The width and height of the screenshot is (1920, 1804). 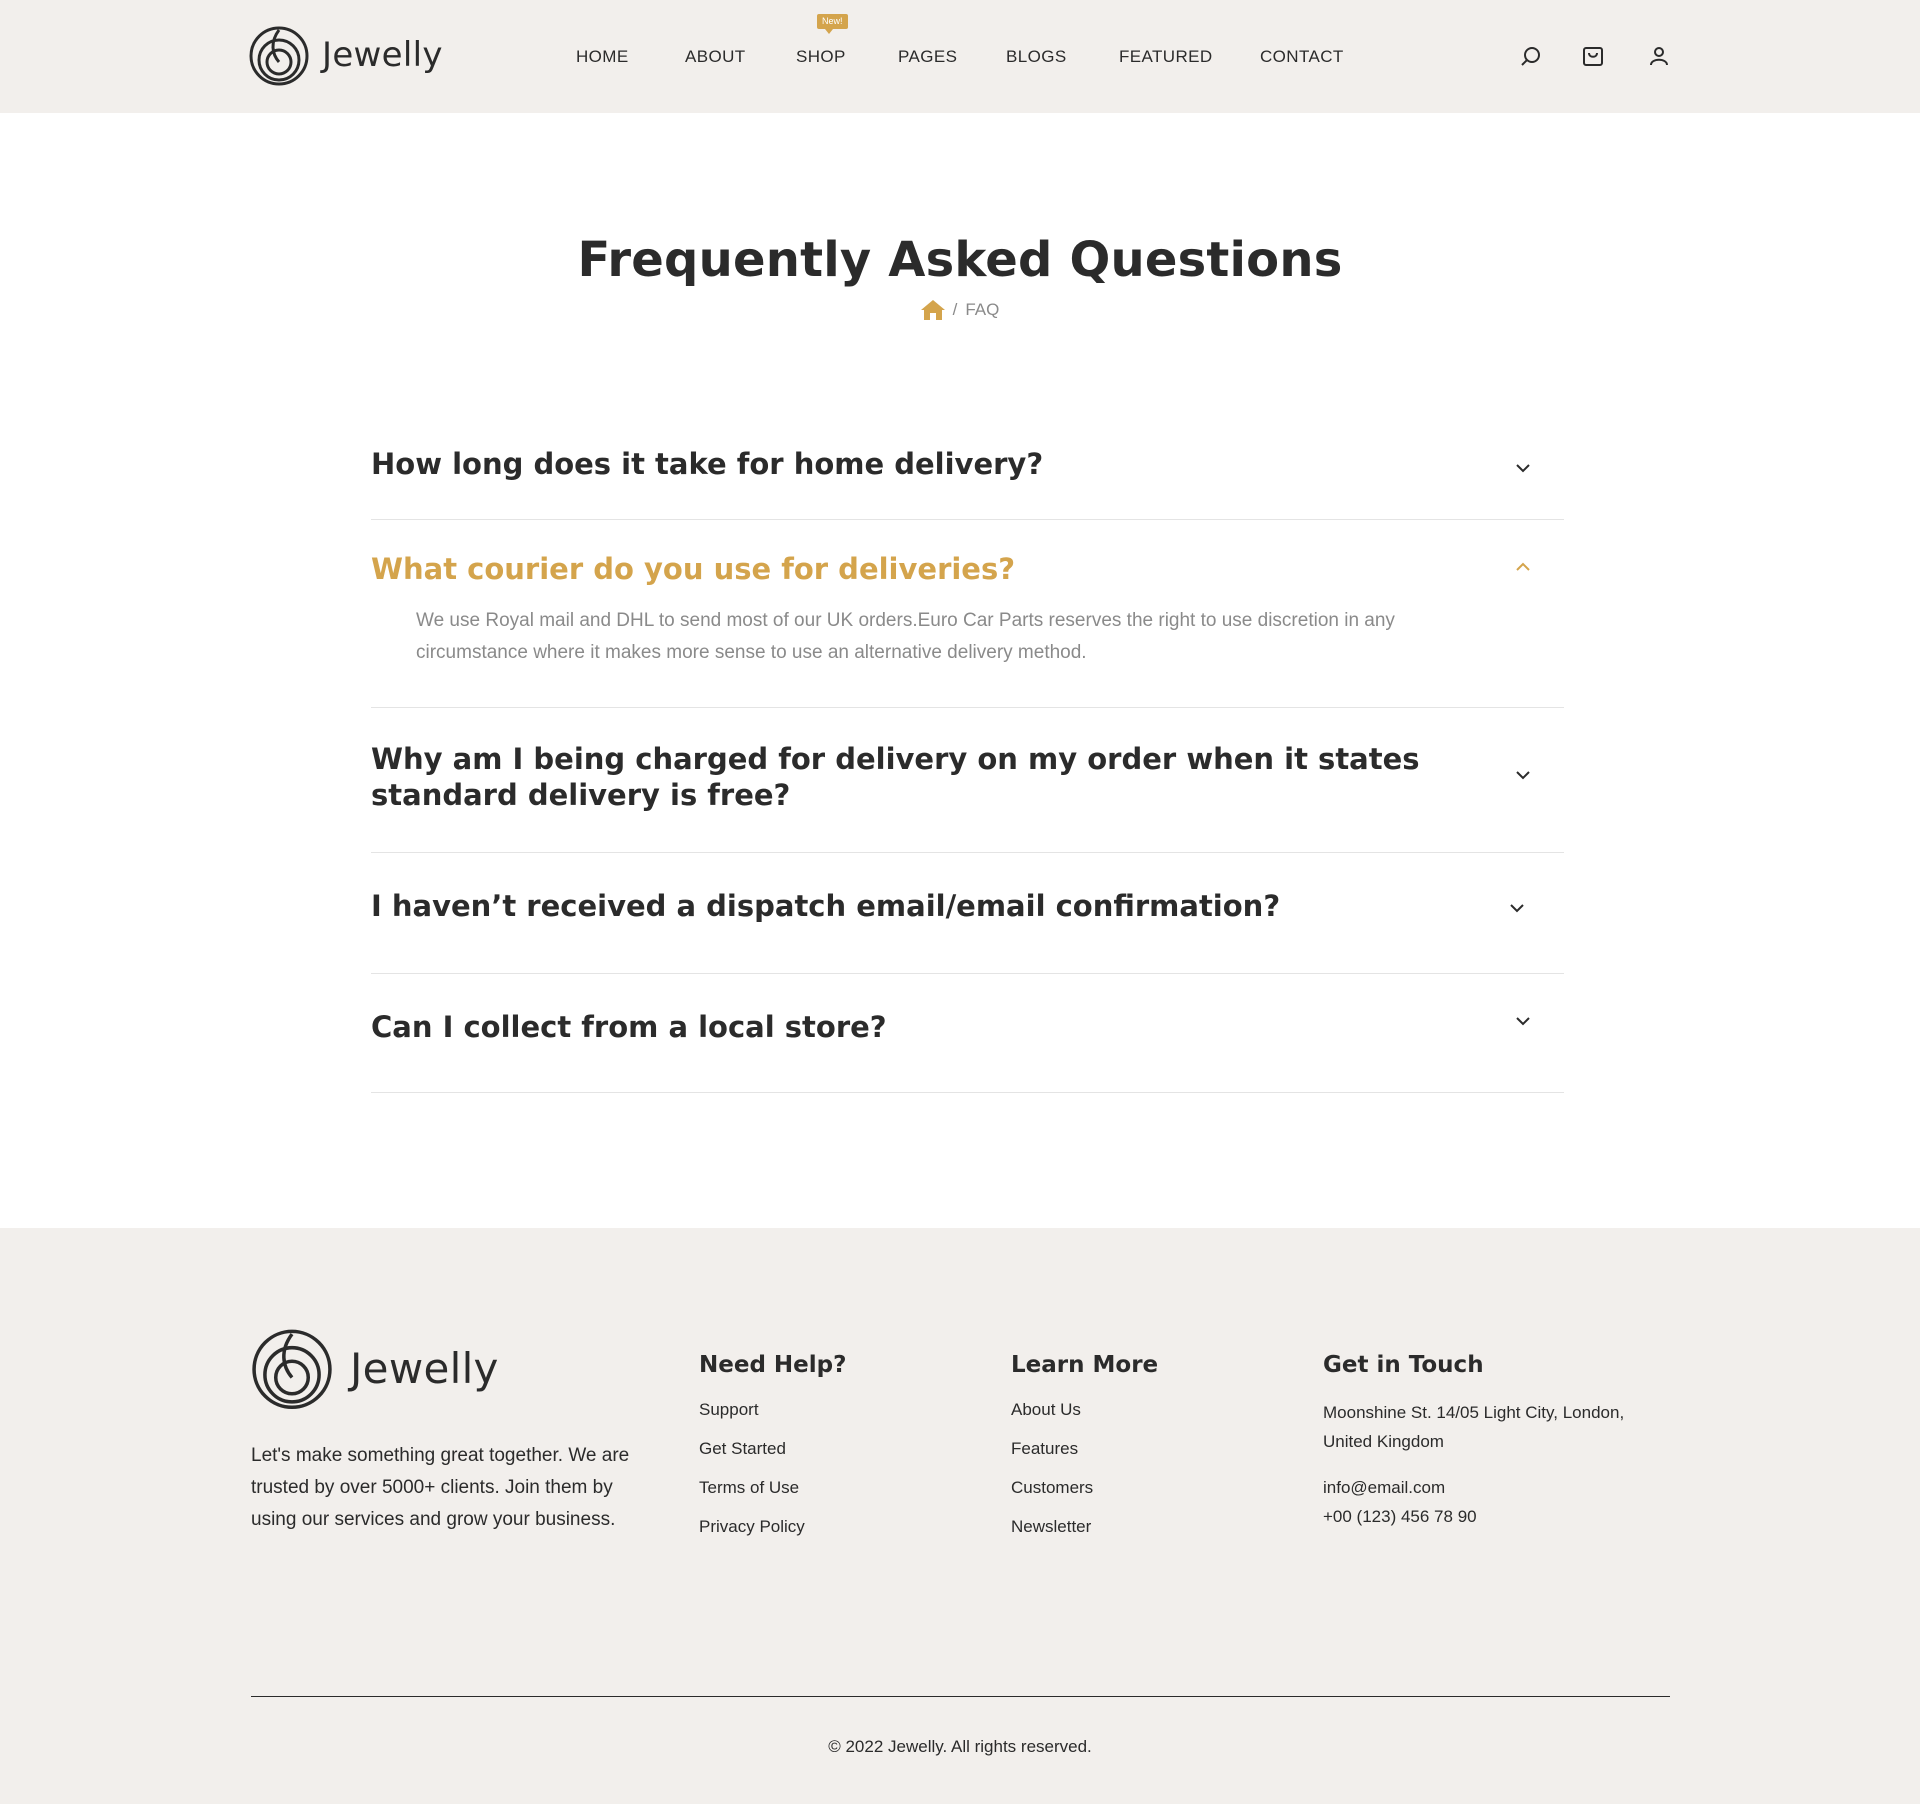 I want to click on faq-item: How long does it take for home delivery?, so click(x=967, y=470).